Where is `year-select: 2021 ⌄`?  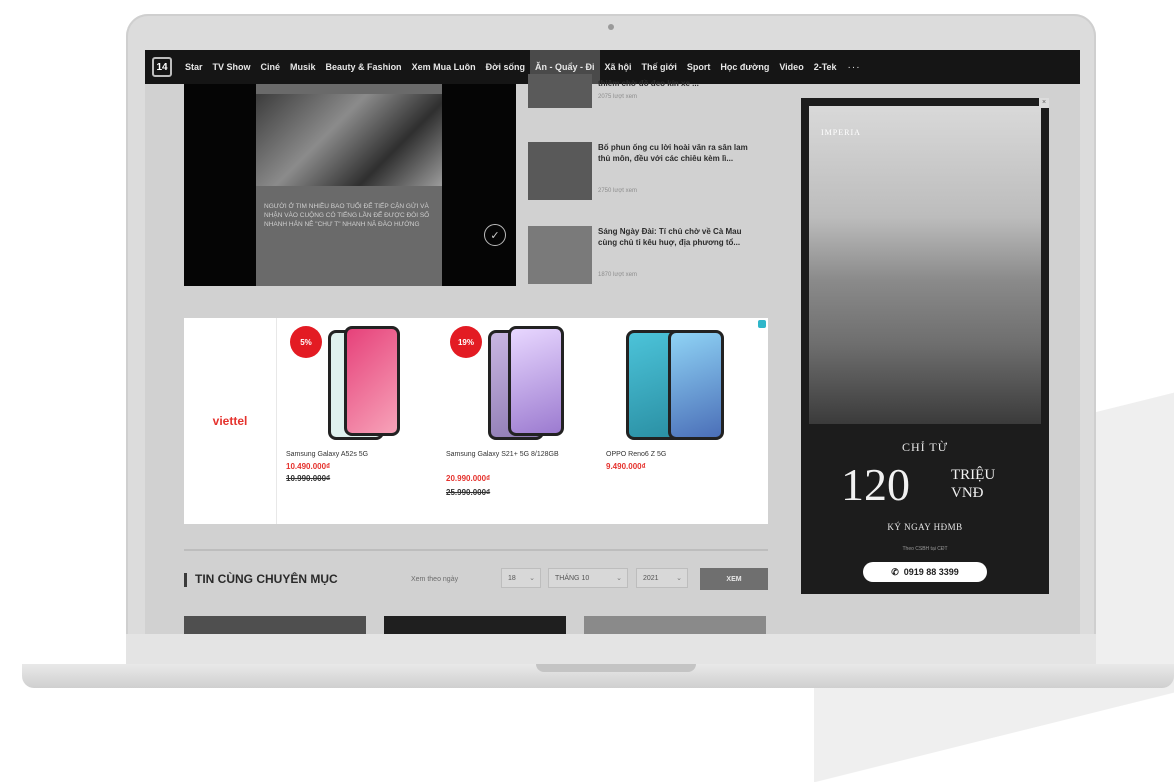 year-select: 2021 ⌄ is located at coordinates (662, 578).